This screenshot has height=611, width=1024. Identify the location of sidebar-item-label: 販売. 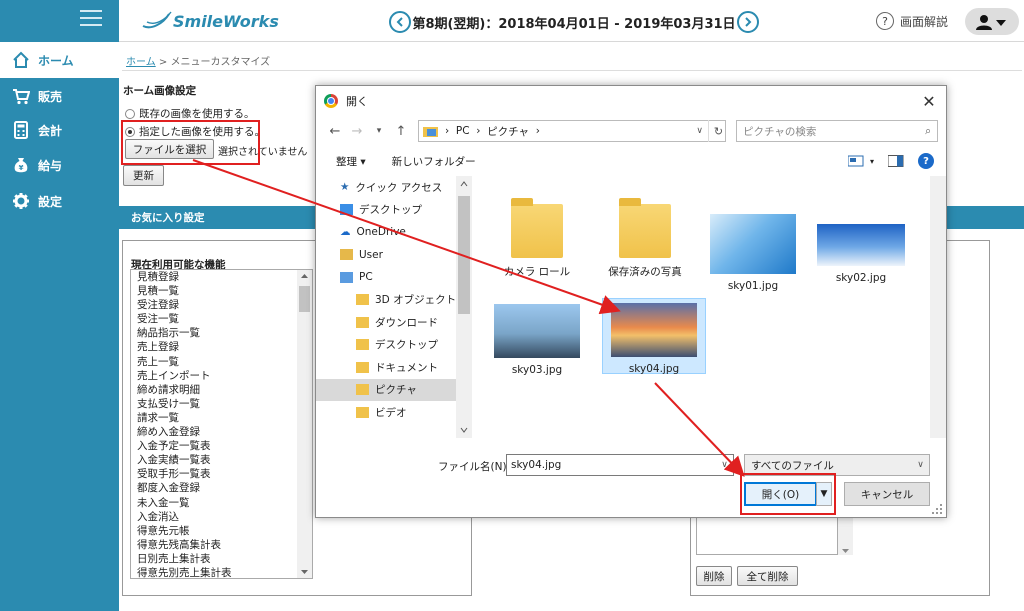
(50, 96).